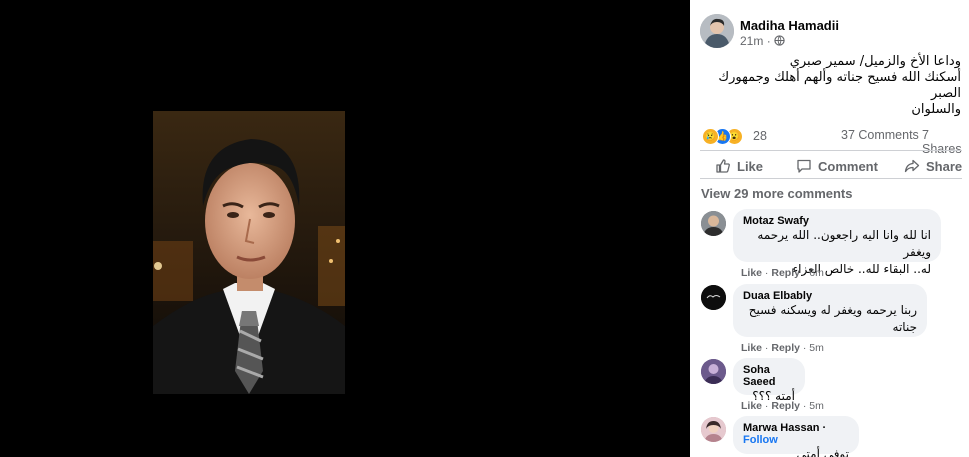 The width and height of the screenshot is (969, 457). Describe the element at coordinates (750, 166) in the screenshot. I see `like-label: Like` at that location.